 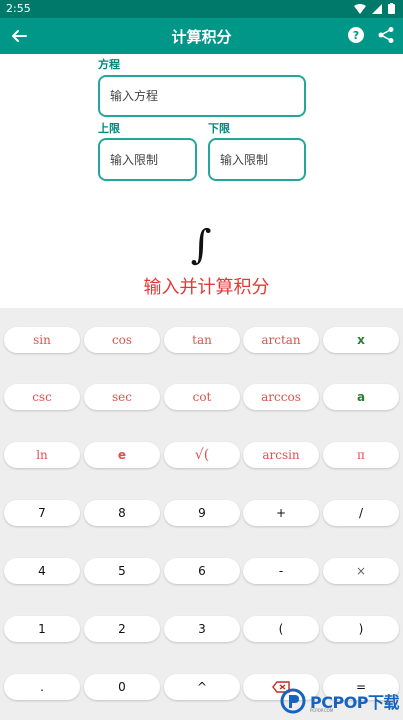 What do you see at coordinates (281, 513) in the screenshot?
I see `key-plus: +` at bounding box center [281, 513].